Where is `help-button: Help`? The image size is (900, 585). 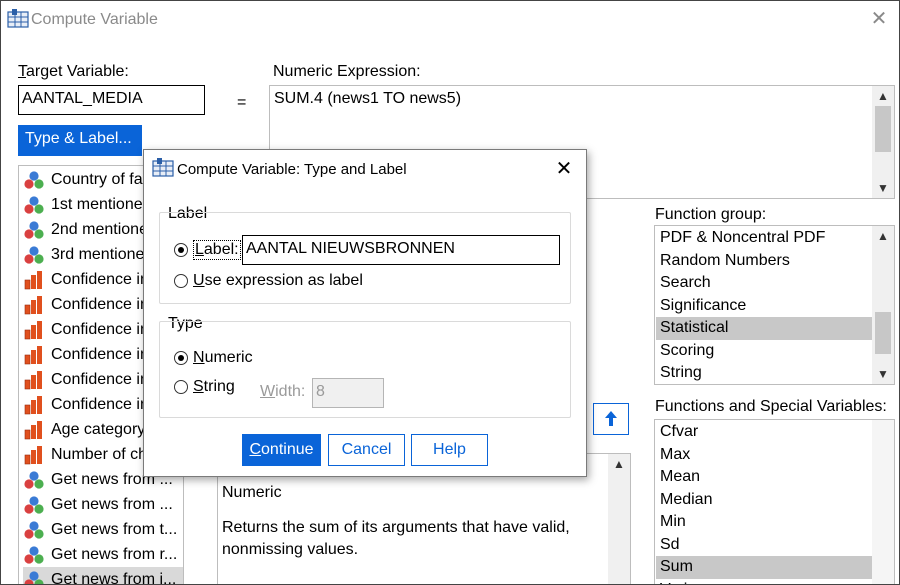 help-button: Help is located at coordinates (449, 450).